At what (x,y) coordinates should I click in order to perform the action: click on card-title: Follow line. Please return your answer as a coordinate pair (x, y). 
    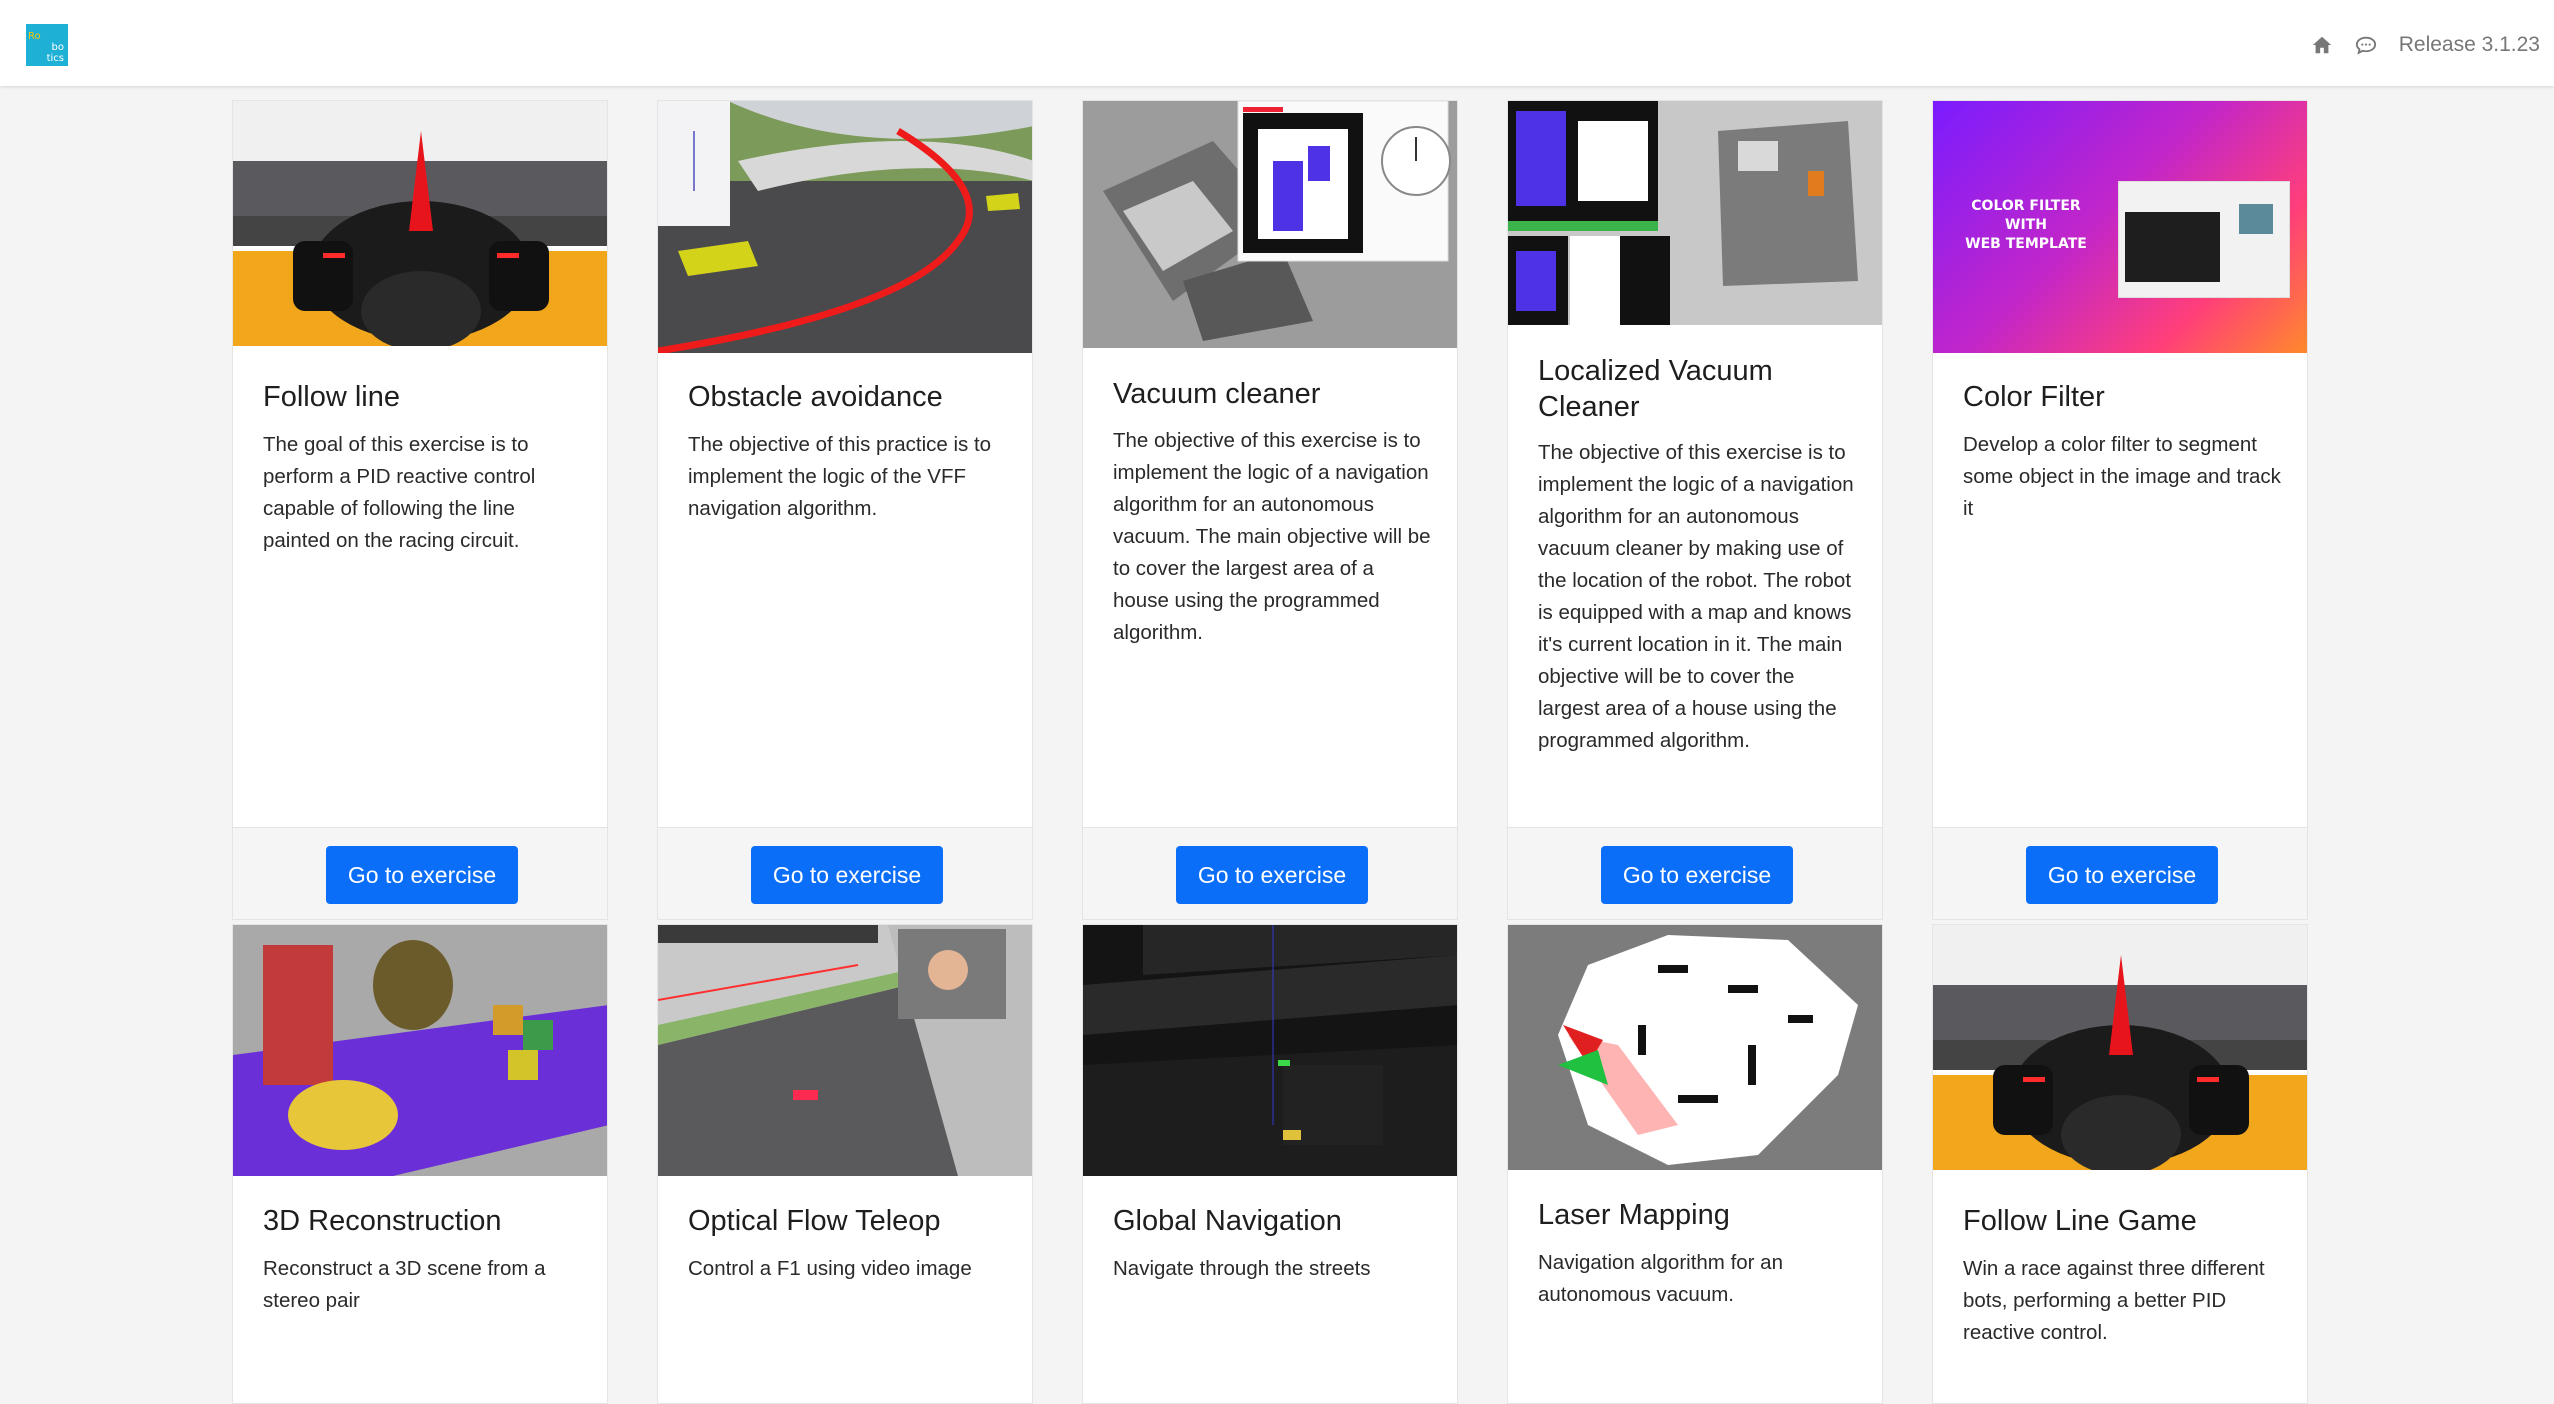
    Looking at the image, I should click on (331, 397).